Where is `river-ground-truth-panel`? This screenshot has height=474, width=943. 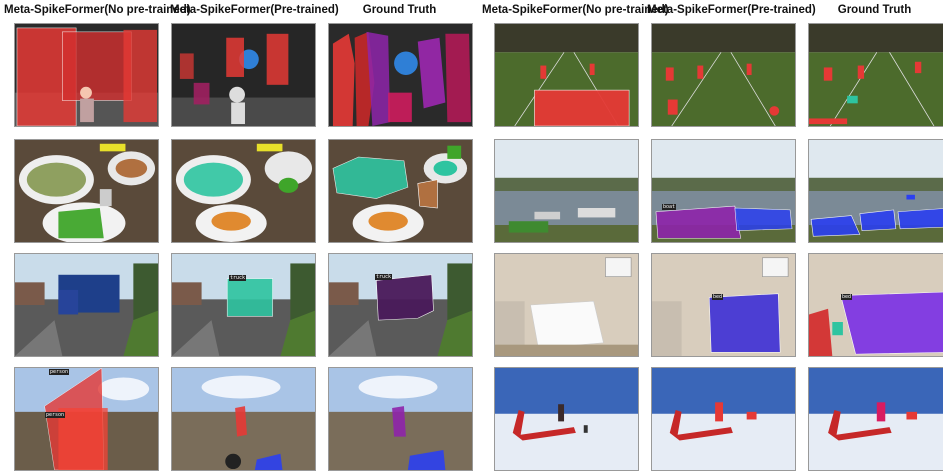 river-ground-truth-panel is located at coordinates (875, 191).